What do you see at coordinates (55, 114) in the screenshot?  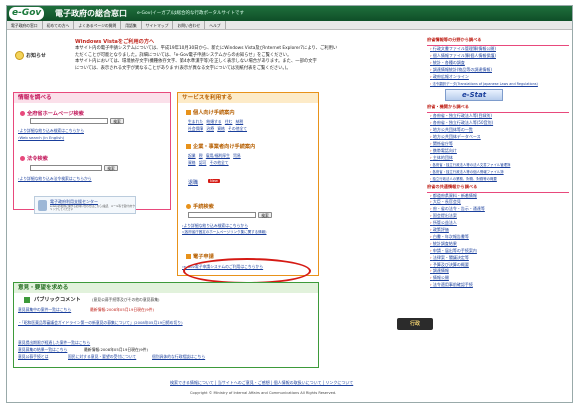 I see `ministry-search-label: 全府省ホームページ検索` at bounding box center [55, 114].